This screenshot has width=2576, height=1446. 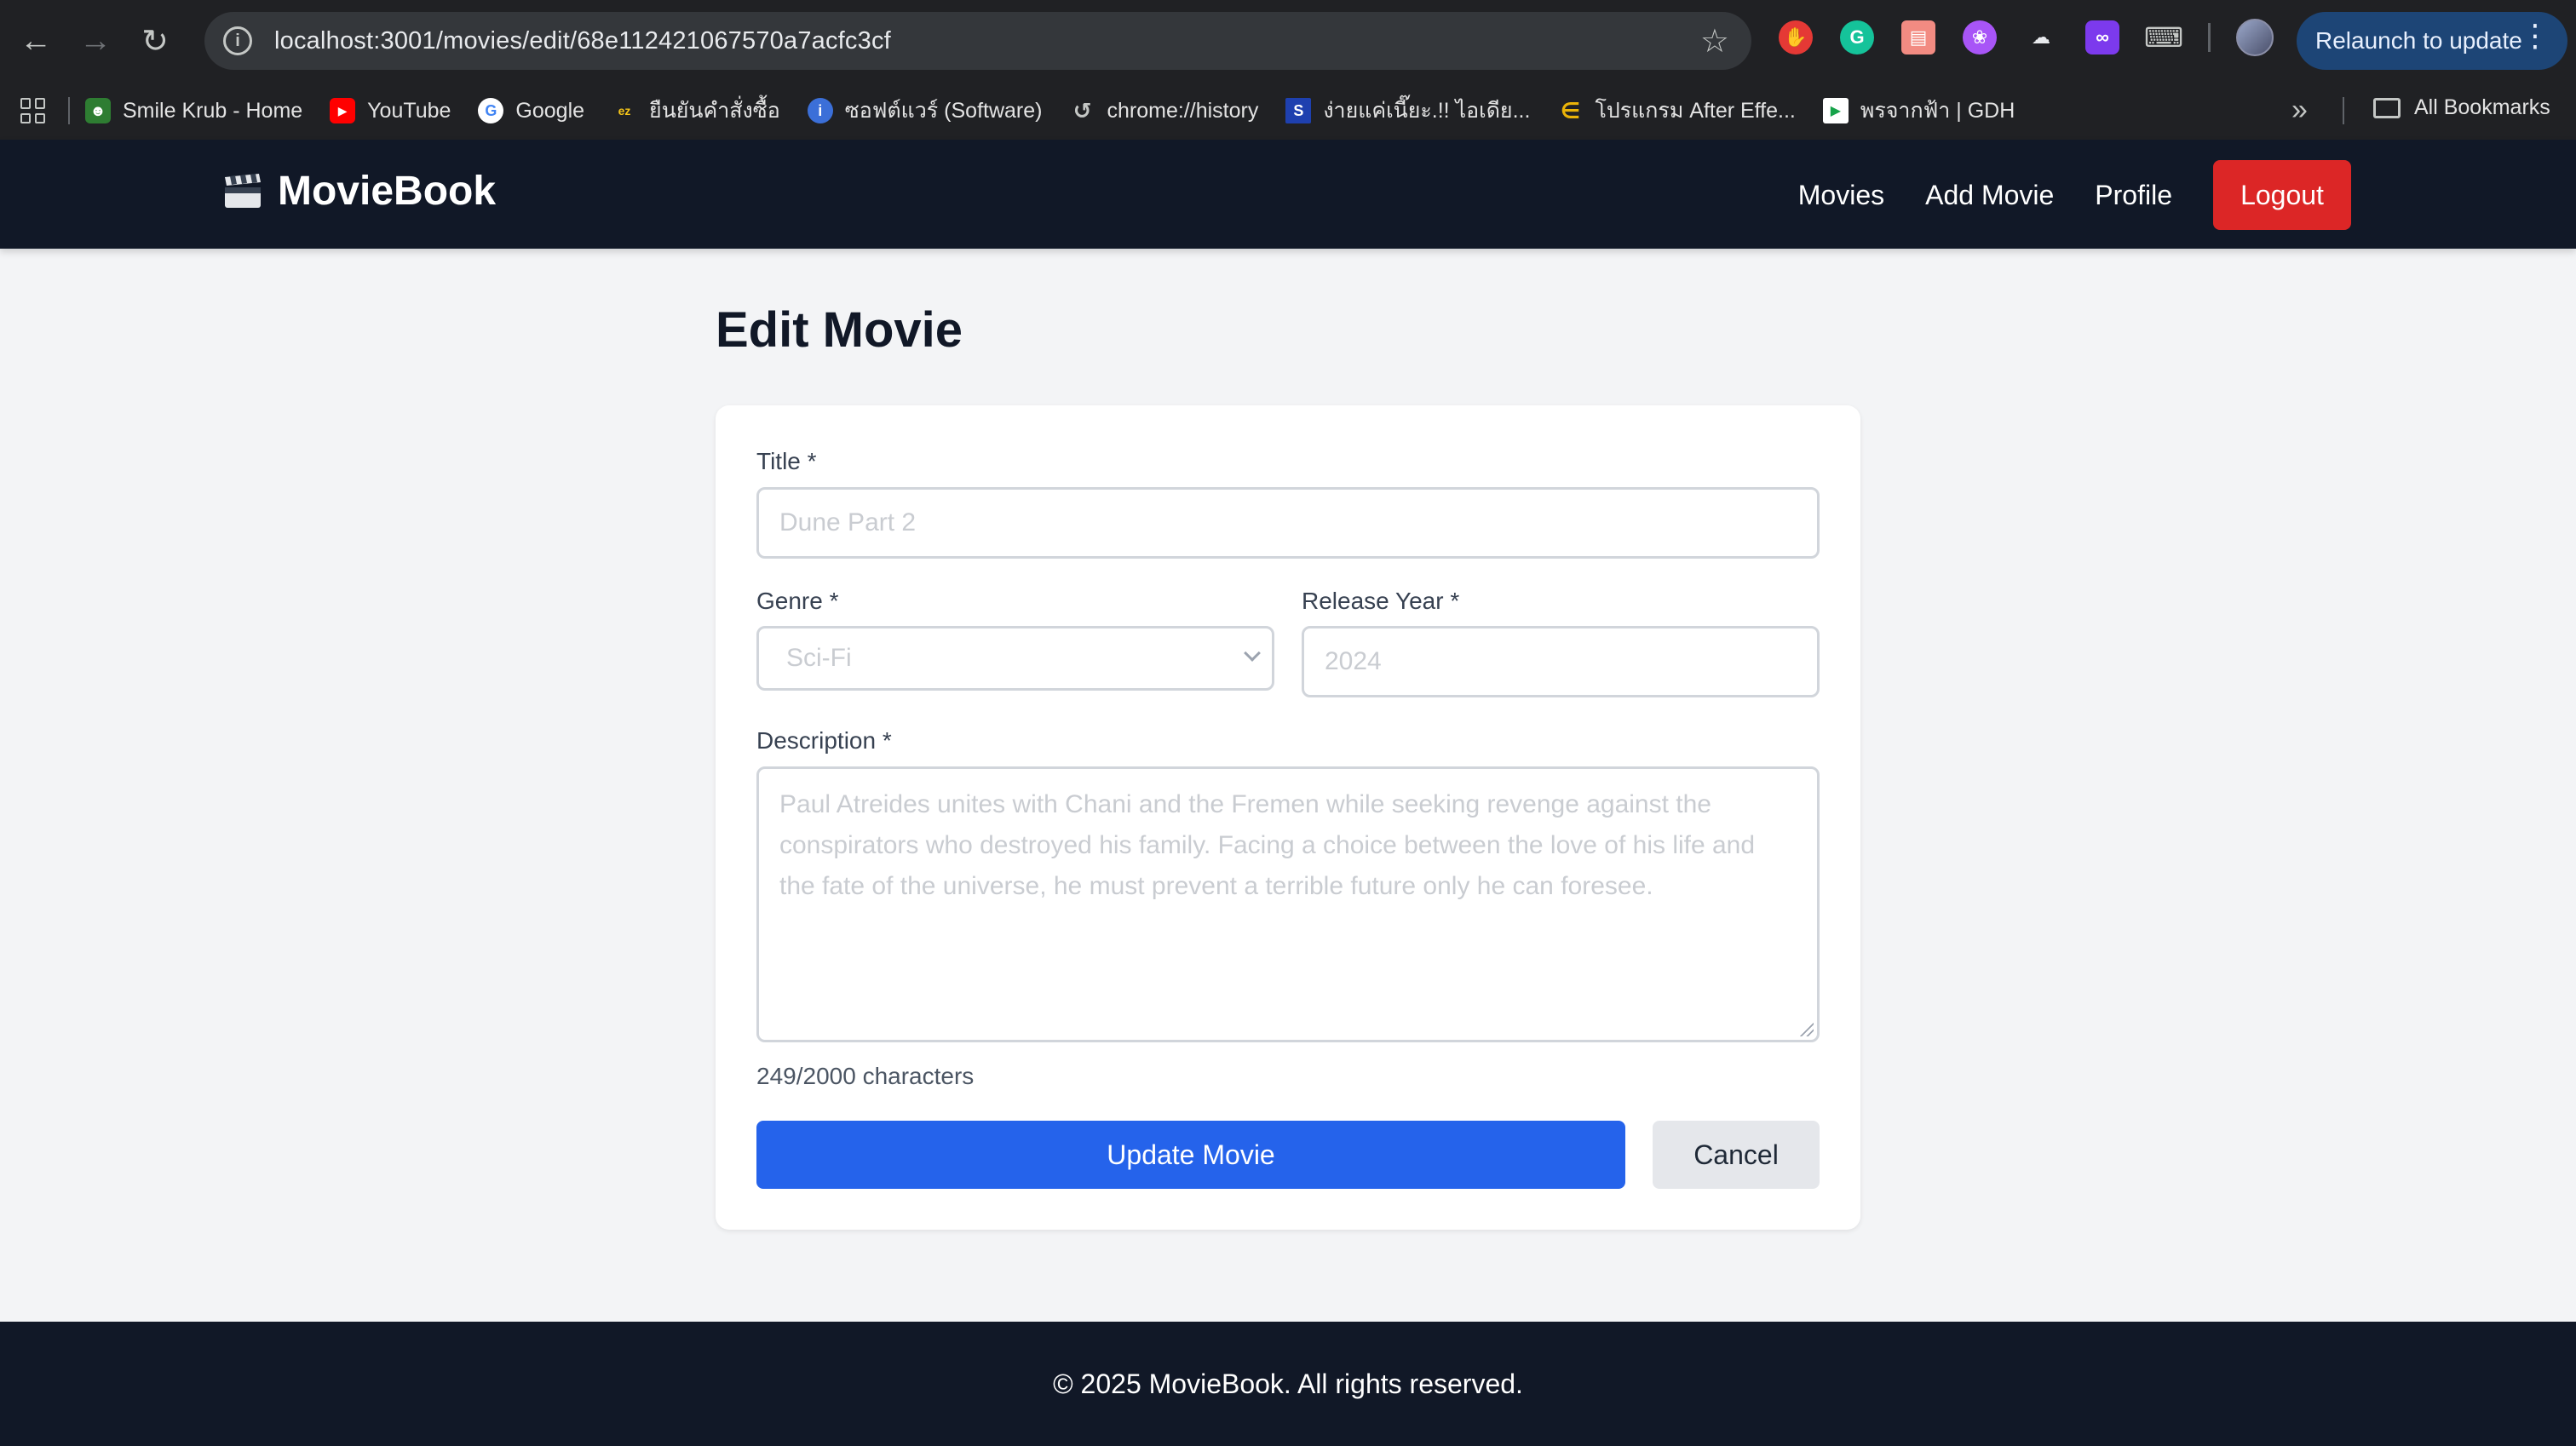 I want to click on info-icon: i, so click(x=820, y=110).